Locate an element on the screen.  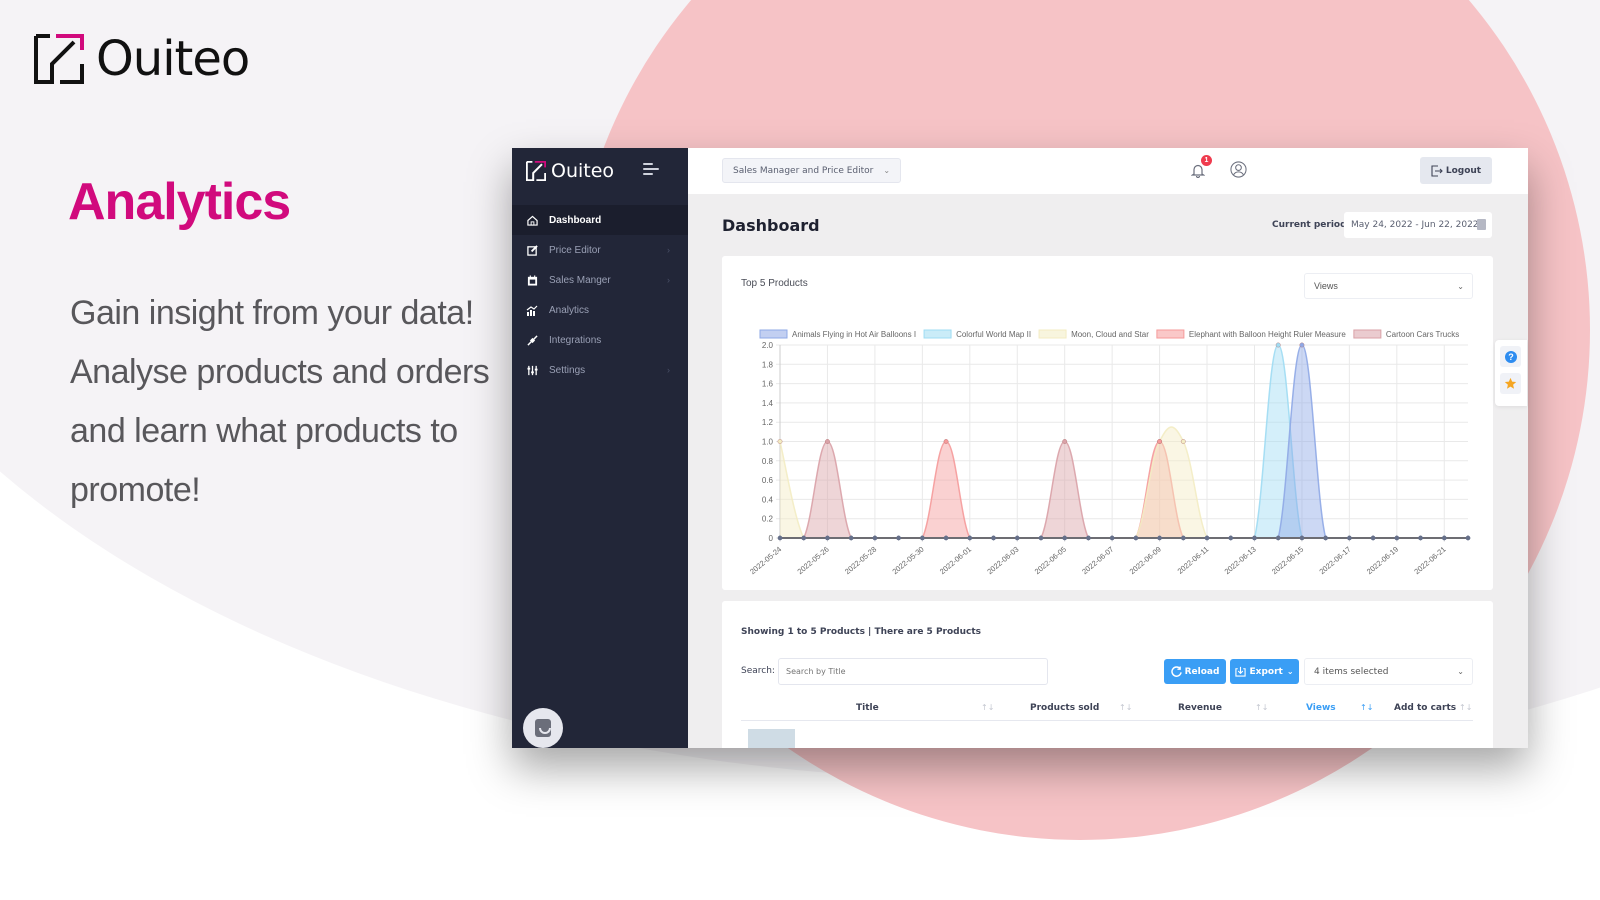
period-picker: May 24, 2022 - Jun 22, 2022 is located at coordinates (1418, 225).